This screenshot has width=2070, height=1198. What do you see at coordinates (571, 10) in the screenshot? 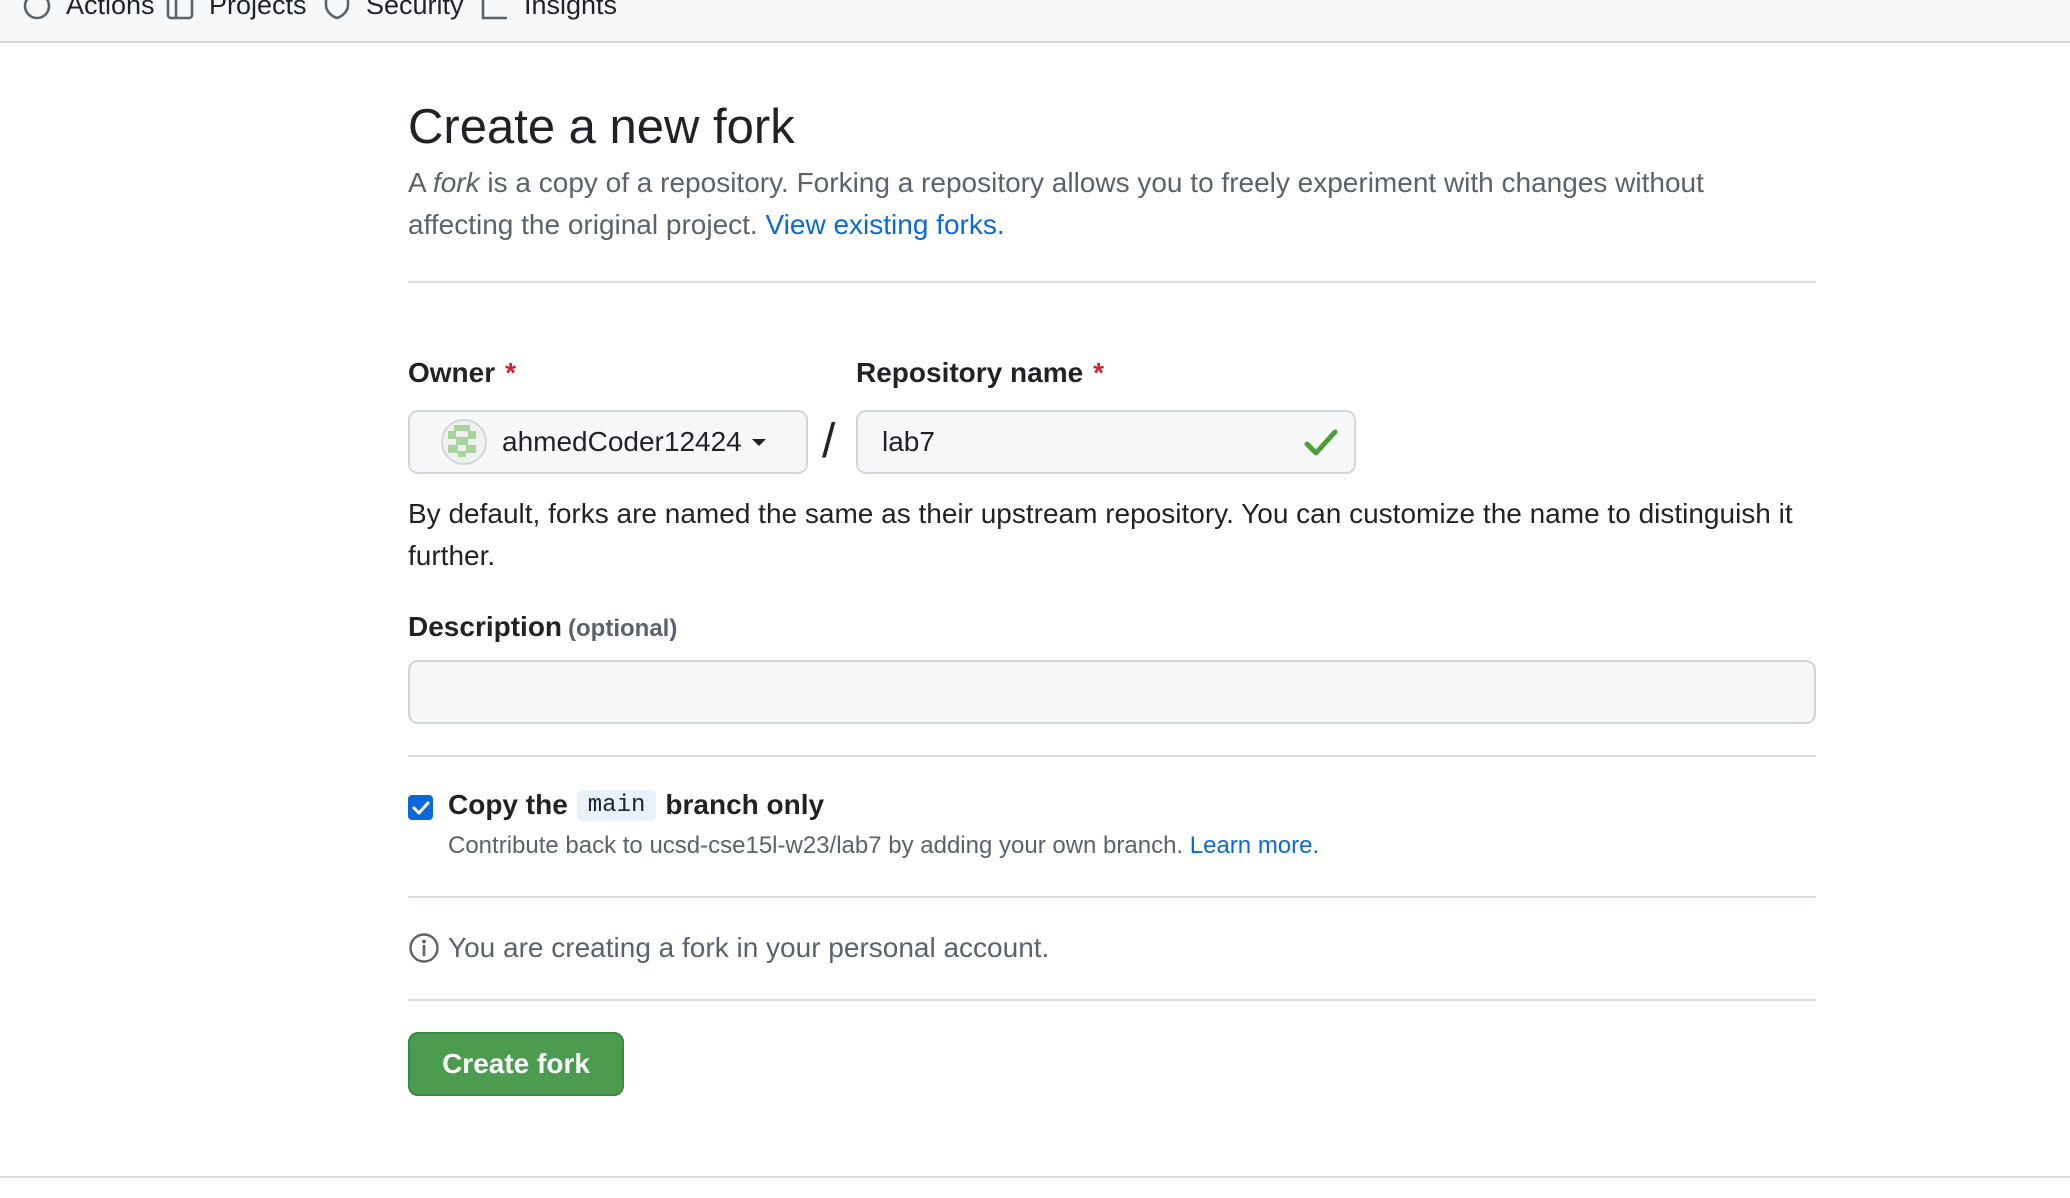
I see `nav-insights-label: Insights` at bounding box center [571, 10].